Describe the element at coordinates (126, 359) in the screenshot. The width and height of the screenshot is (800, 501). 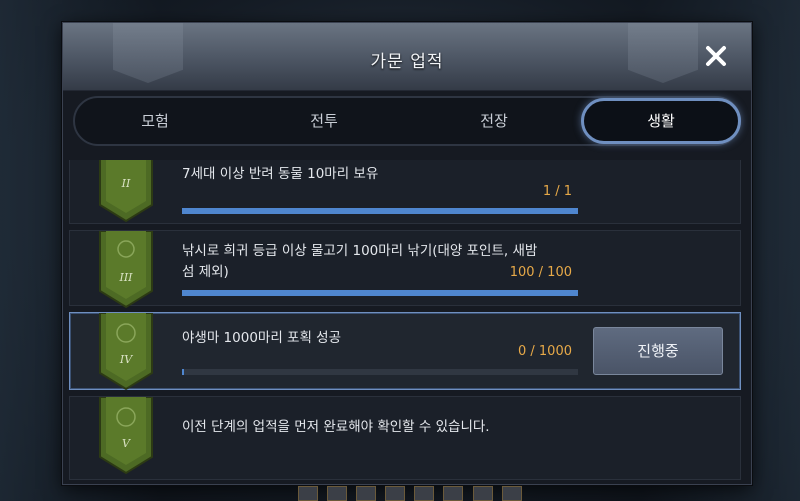
I see `svg-text: IV` at that location.